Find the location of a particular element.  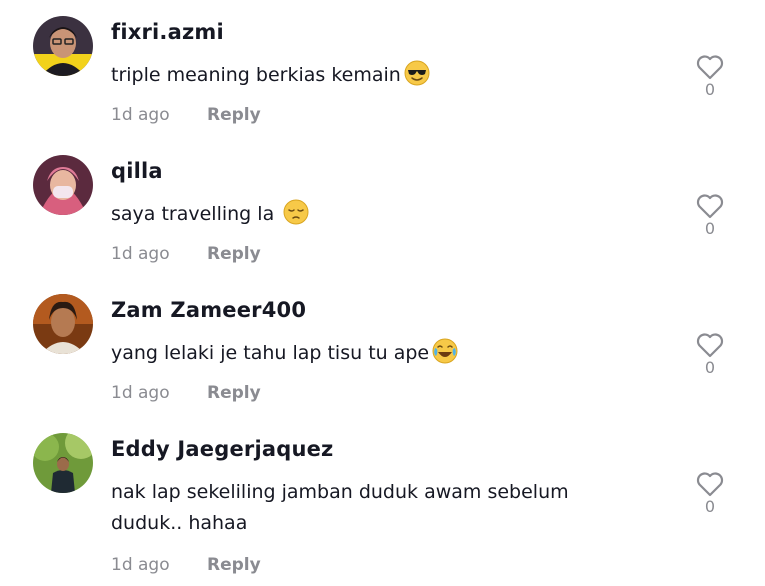

comment-text-content: triple meaning berkias kemain is located at coordinates (256, 75).